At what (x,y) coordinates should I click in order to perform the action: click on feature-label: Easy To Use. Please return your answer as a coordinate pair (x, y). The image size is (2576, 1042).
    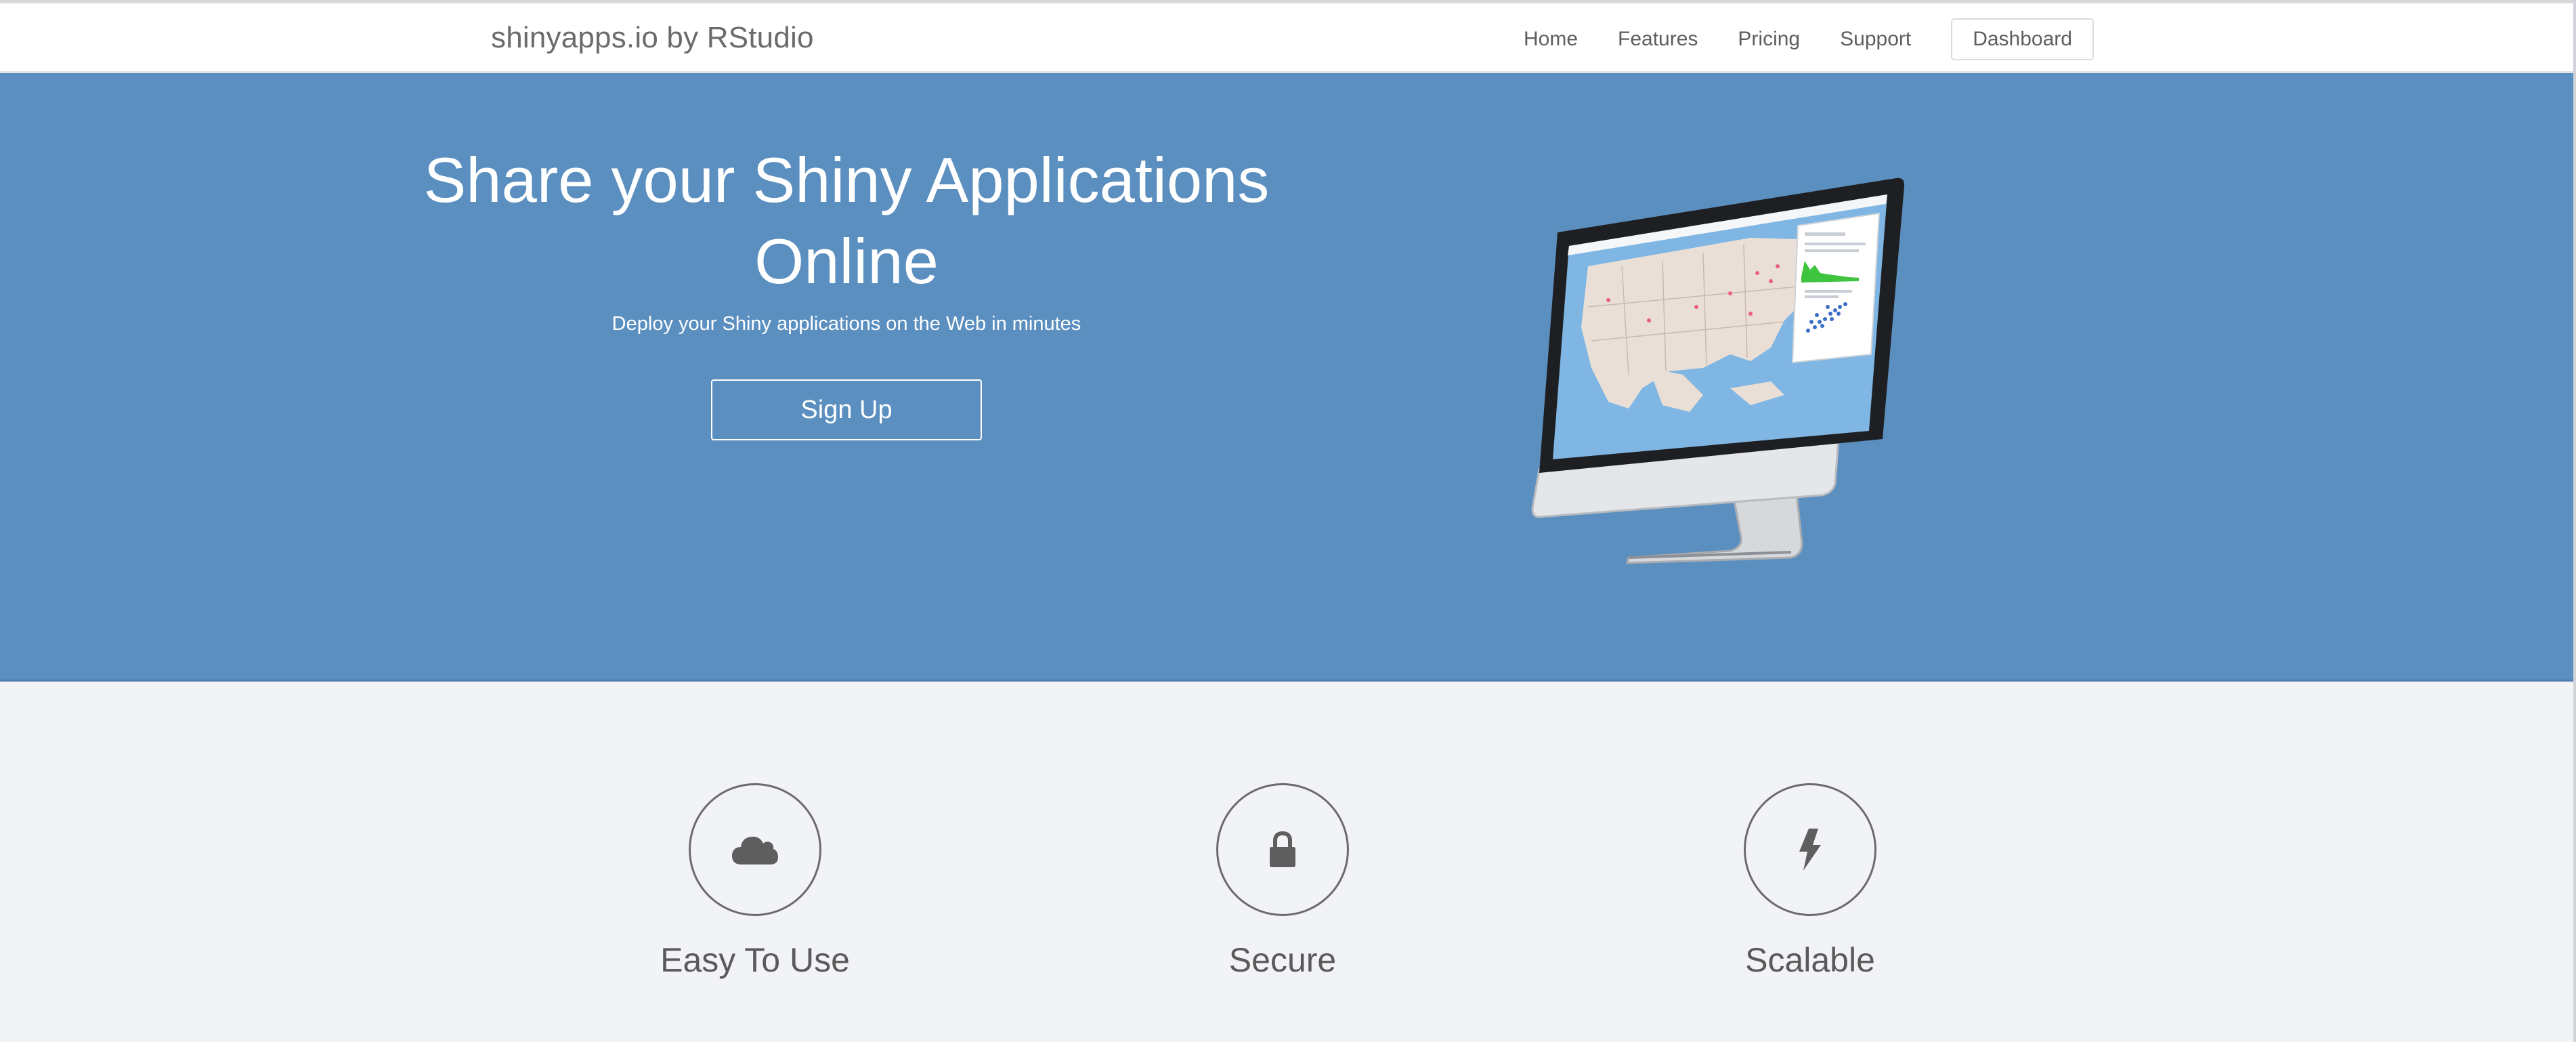
    Looking at the image, I should click on (755, 960).